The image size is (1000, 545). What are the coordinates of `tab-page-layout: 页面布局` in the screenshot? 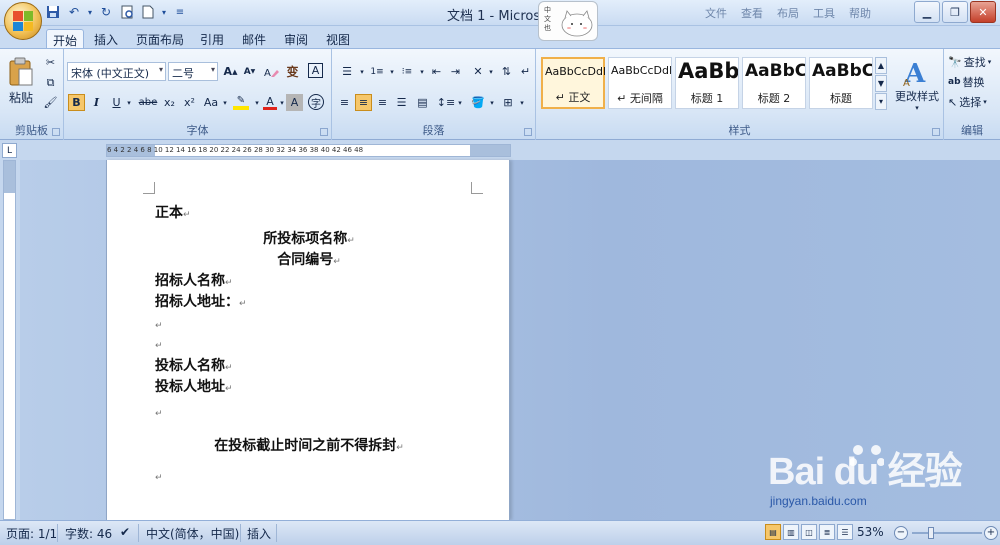 It's located at (160, 39).